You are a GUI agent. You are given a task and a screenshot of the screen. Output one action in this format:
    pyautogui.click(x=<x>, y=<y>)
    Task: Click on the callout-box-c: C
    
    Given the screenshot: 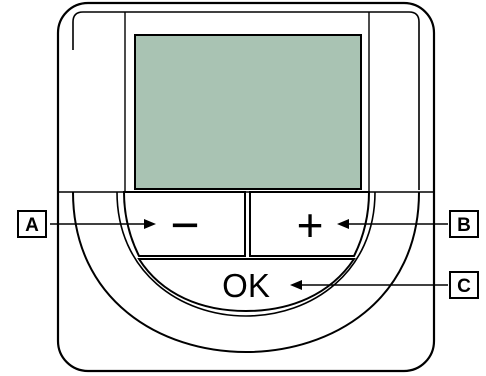 What is the action you would take?
    pyautogui.click(x=464, y=285)
    